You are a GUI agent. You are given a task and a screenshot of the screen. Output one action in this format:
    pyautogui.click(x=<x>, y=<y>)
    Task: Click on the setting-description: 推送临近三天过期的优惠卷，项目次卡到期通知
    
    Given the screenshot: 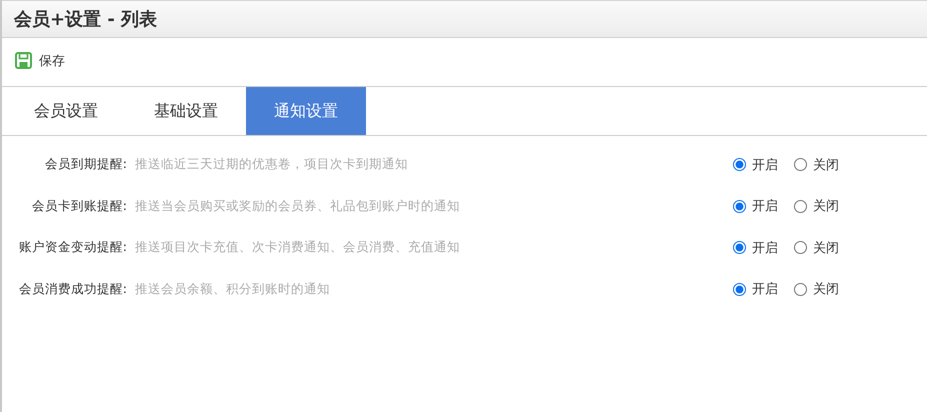 What is the action you would take?
    pyautogui.click(x=272, y=165)
    